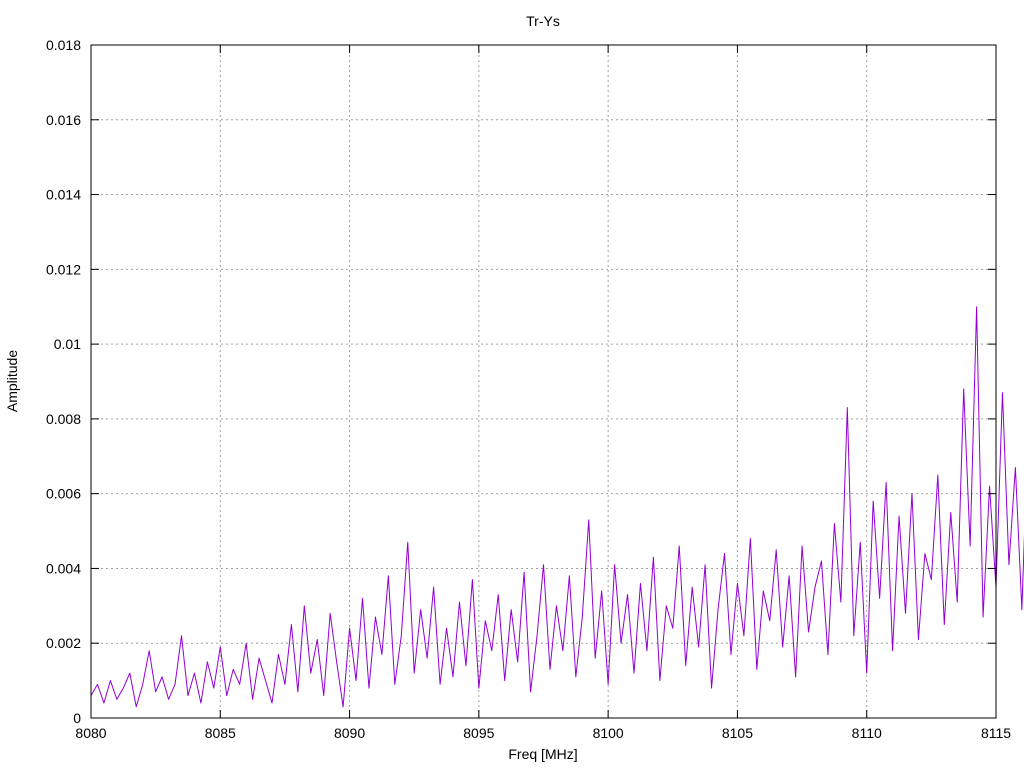 The image size is (1024, 768). I want to click on y-tick-label: 0.018, so click(63, 45).